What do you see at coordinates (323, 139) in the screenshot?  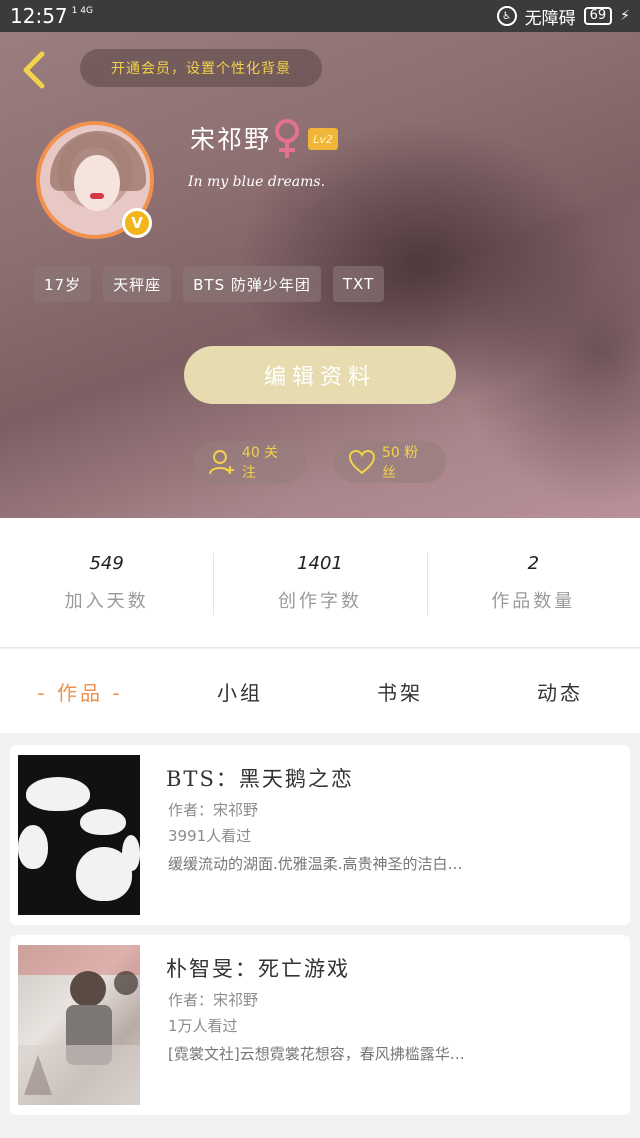 I see `level-badge: Lv2` at bounding box center [323, 139].